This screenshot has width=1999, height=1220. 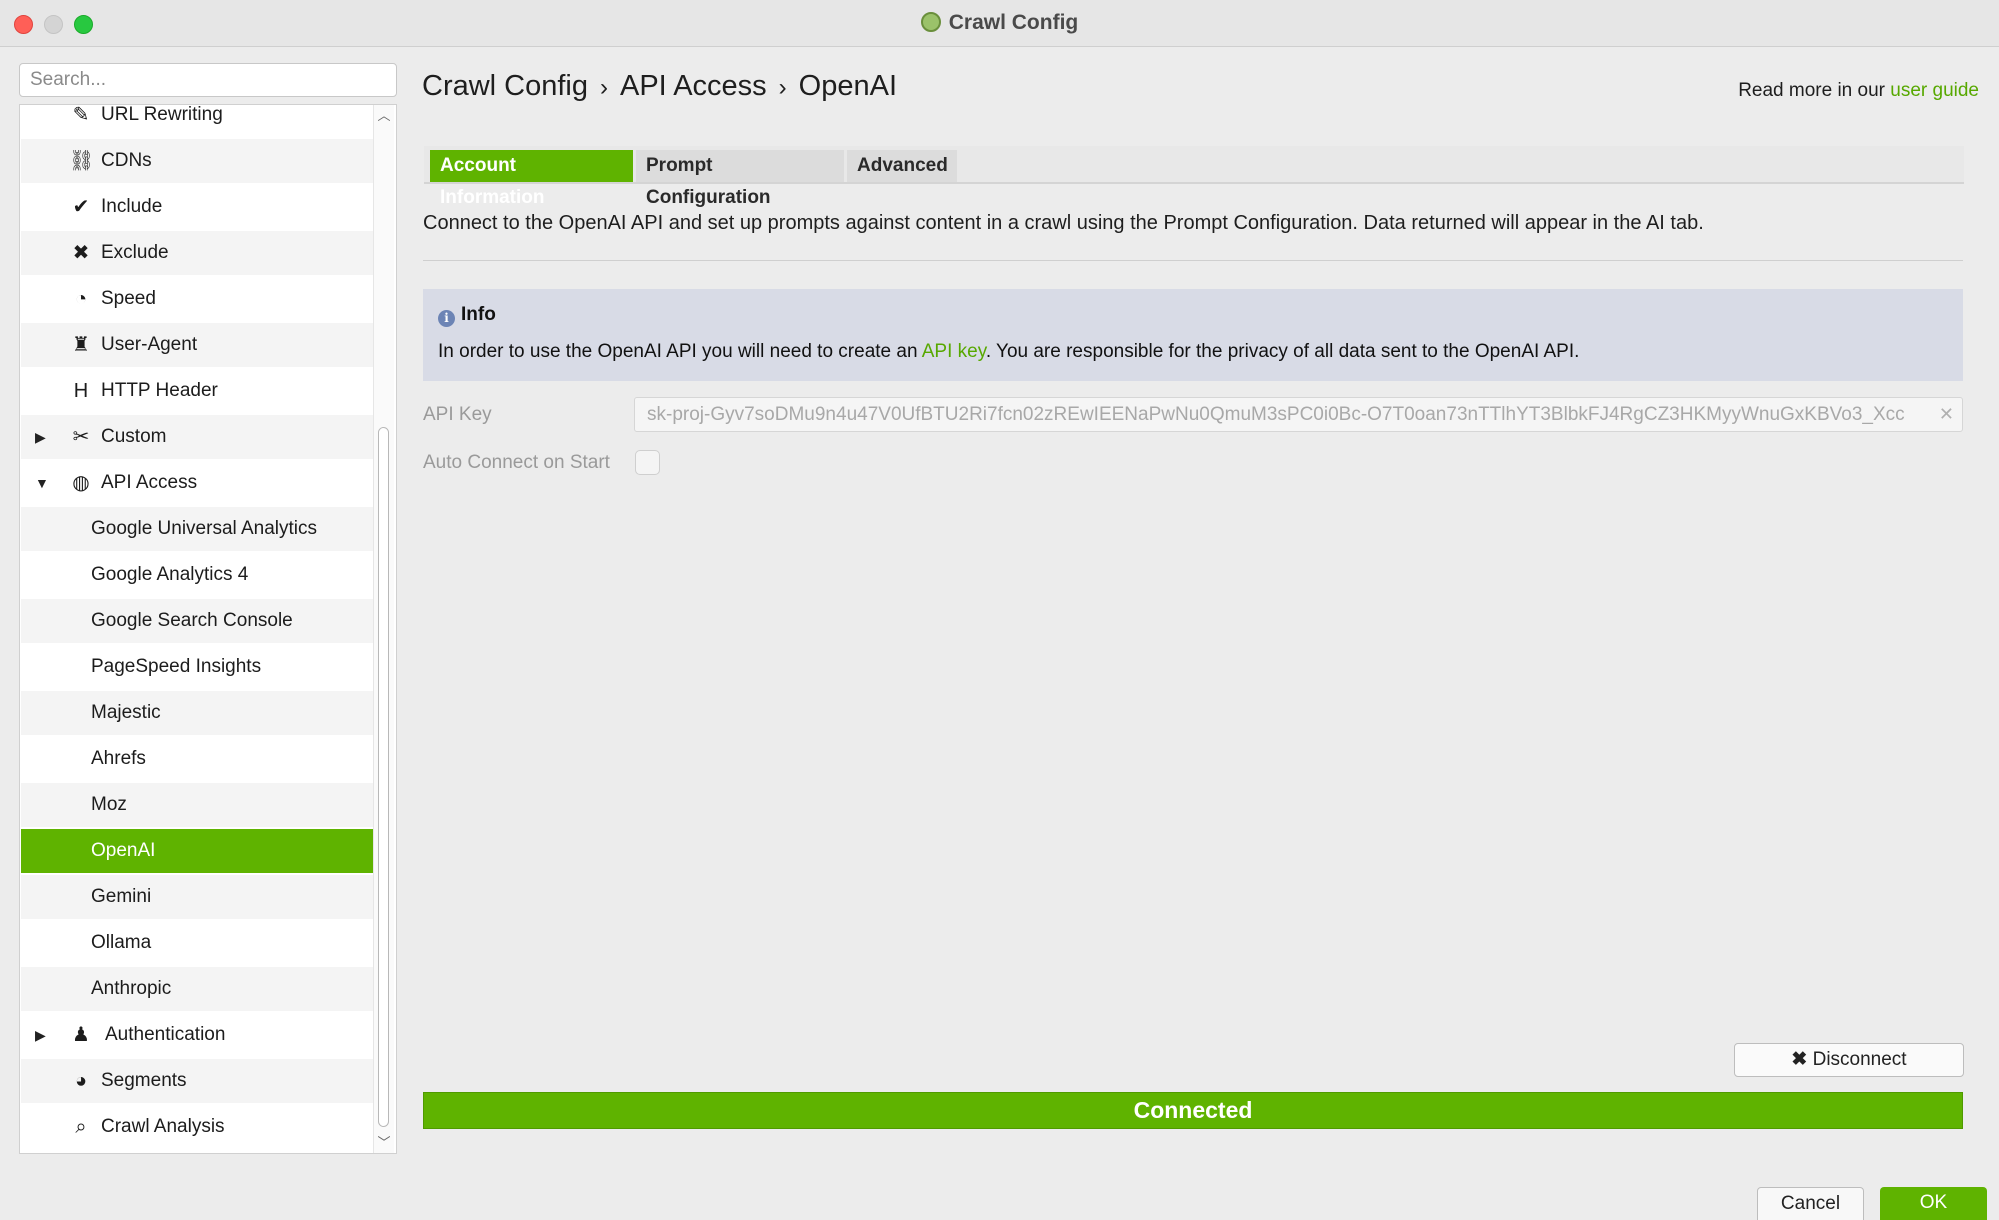 What do you see at coordinates (81, 1127) in the screenshot?
I see `search-icon: ⌕` at bounding box center [81, 1127].